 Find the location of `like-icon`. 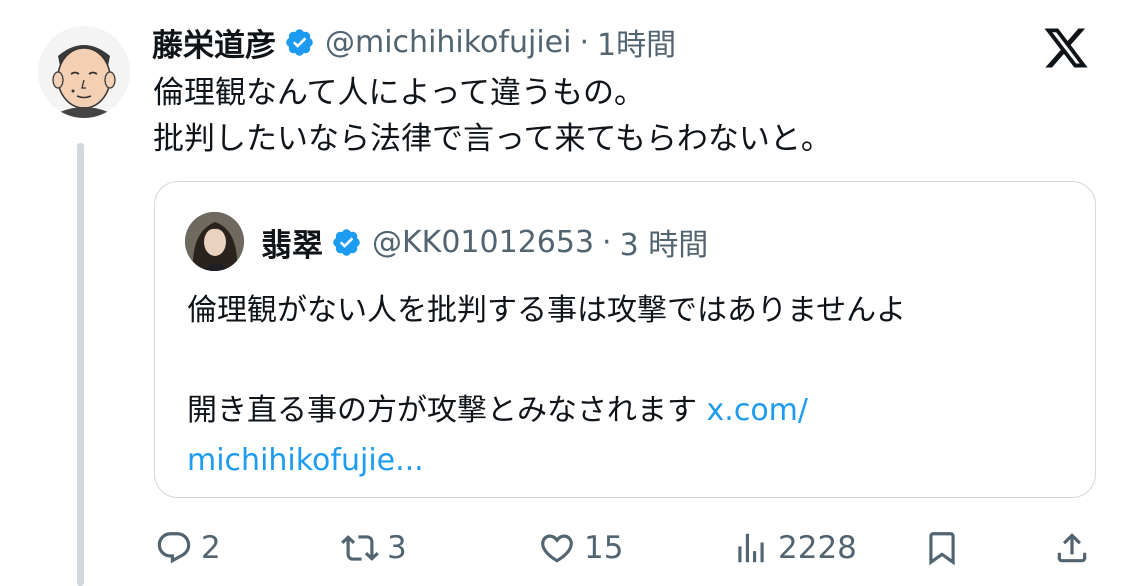

like-icon is located at coordinates (557, 548).